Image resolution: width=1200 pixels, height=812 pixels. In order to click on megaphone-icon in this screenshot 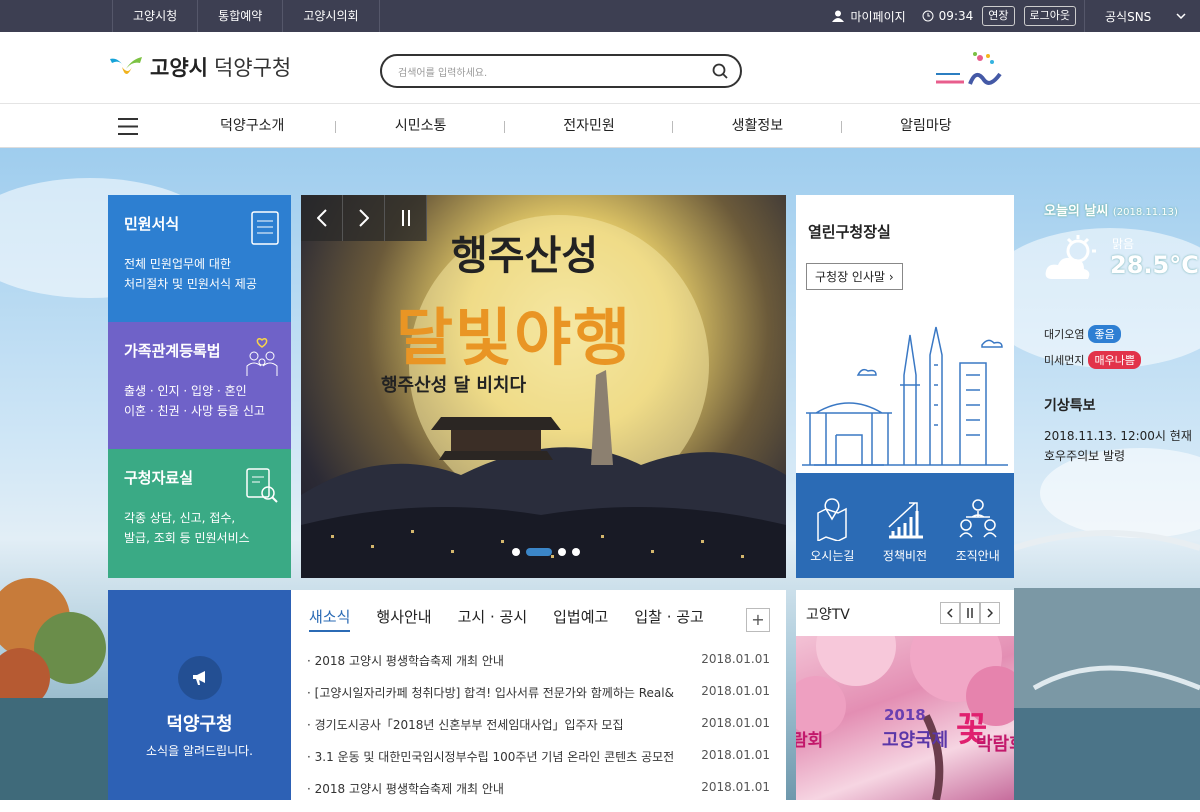, I will do `click(198, 678)`.